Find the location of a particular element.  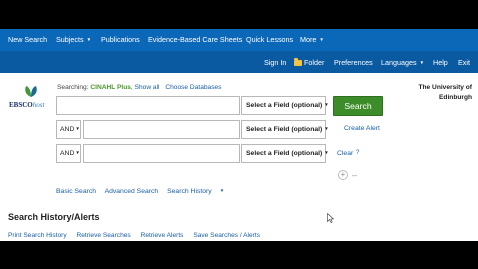

advanced-search-link: Advanced Search is located at coordinates (132, 191).